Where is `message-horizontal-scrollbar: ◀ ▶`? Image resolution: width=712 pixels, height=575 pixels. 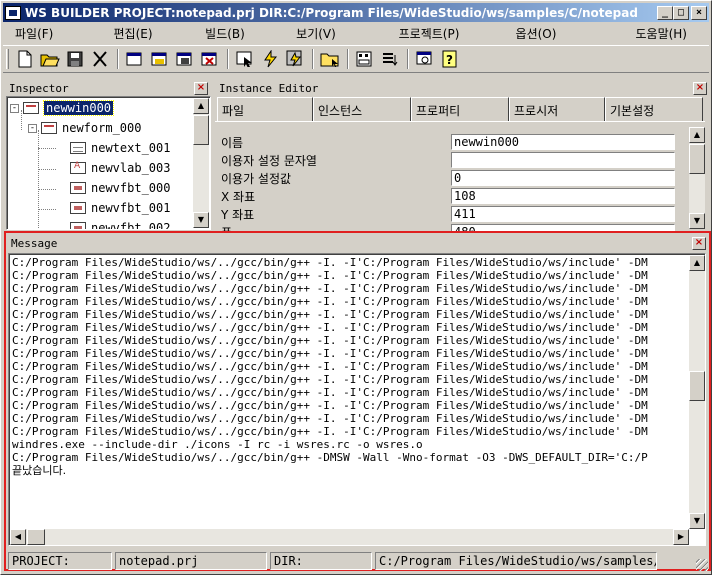 message-horizontal-scrollbar: ◀ ▶ is located at coordinates (349, 537).